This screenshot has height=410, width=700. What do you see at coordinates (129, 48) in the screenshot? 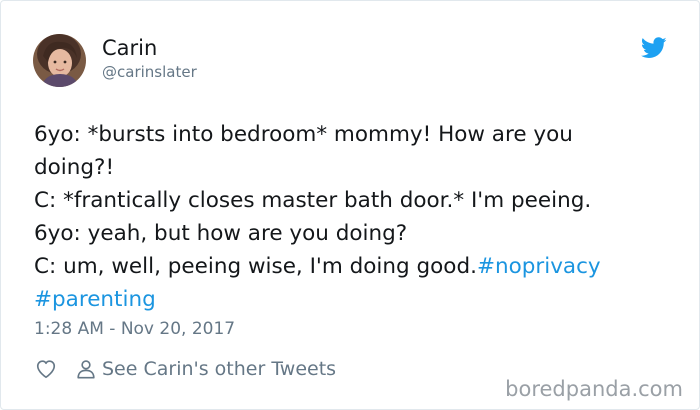
I see `user-name: Carin` at bounding box center [129, 48].